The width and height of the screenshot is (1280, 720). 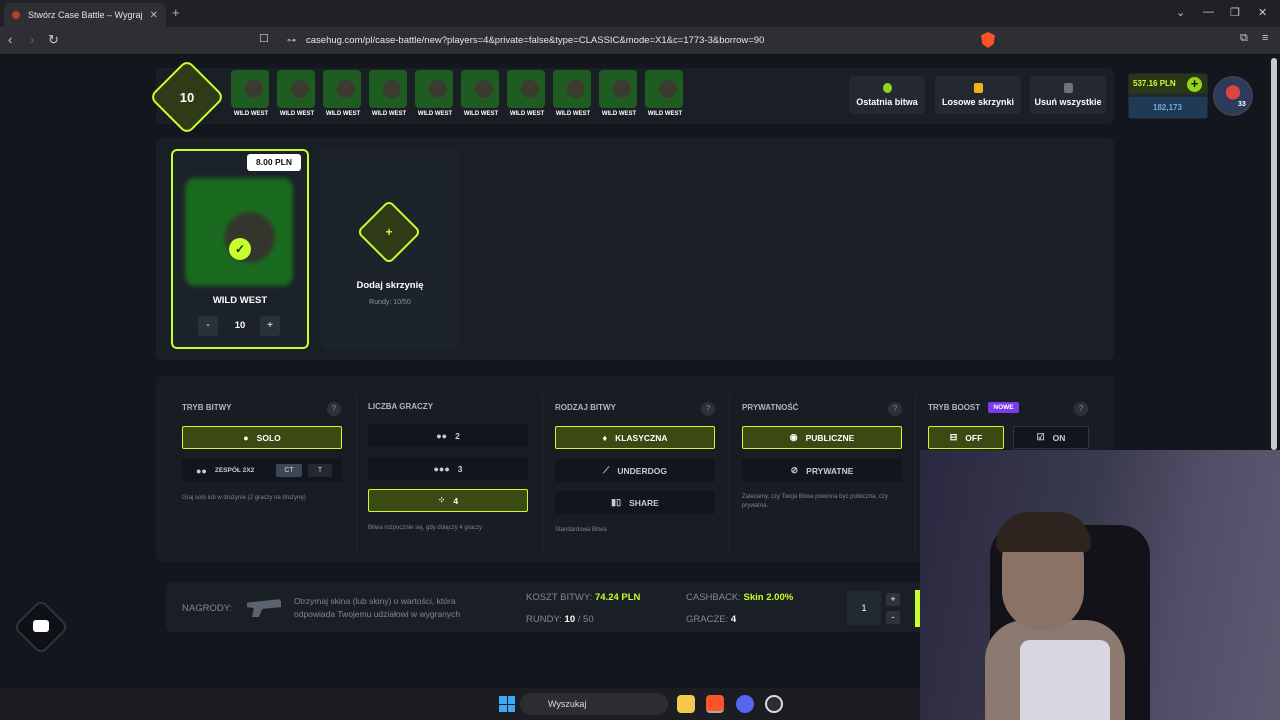 What do you see at coordinates (10, 39) in the screenshot?
I see `back-icon: ‹` at bounding box center [10, 39].